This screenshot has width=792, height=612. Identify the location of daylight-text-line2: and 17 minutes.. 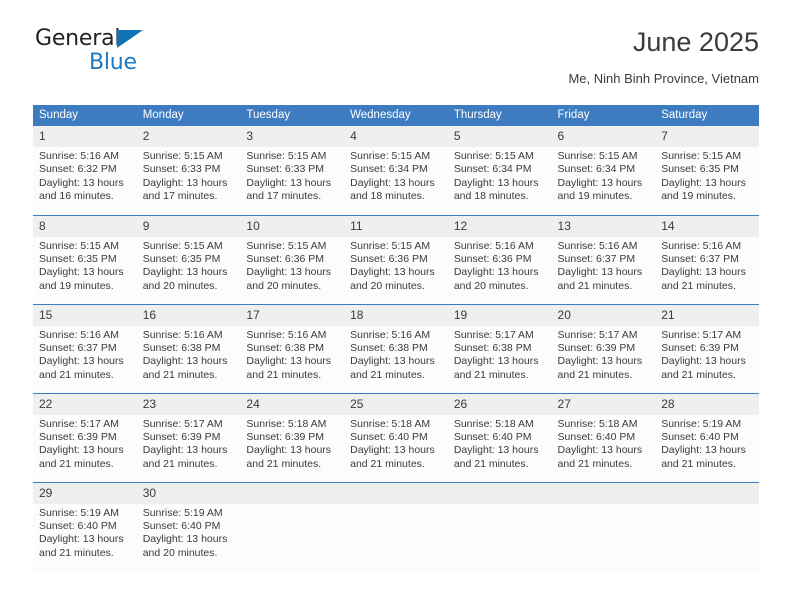
(284, 196).